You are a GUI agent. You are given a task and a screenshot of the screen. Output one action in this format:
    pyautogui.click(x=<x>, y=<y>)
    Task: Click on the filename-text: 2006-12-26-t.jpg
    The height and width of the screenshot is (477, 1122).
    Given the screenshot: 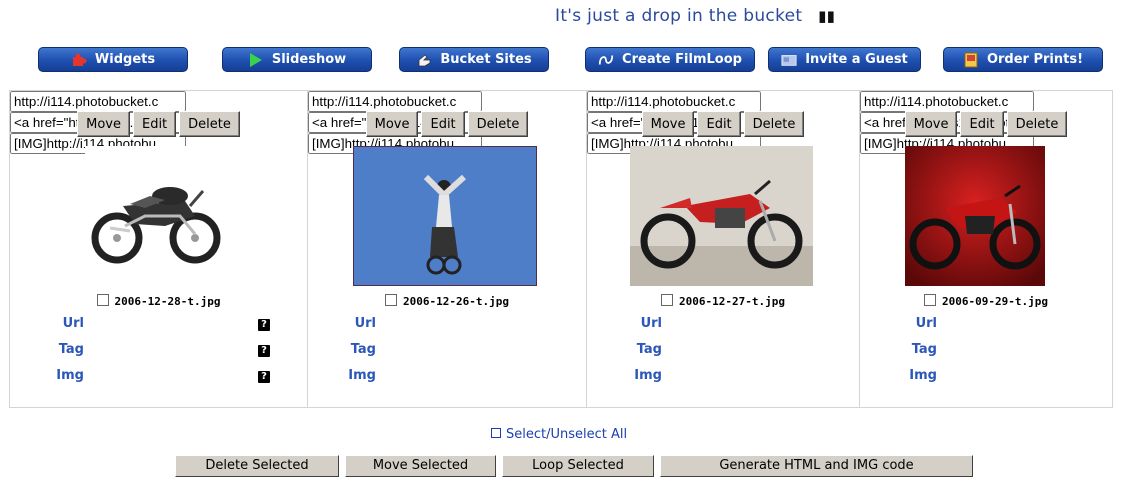 What is the action you would take?
    pyautogui.click(x=456, y=301)
    